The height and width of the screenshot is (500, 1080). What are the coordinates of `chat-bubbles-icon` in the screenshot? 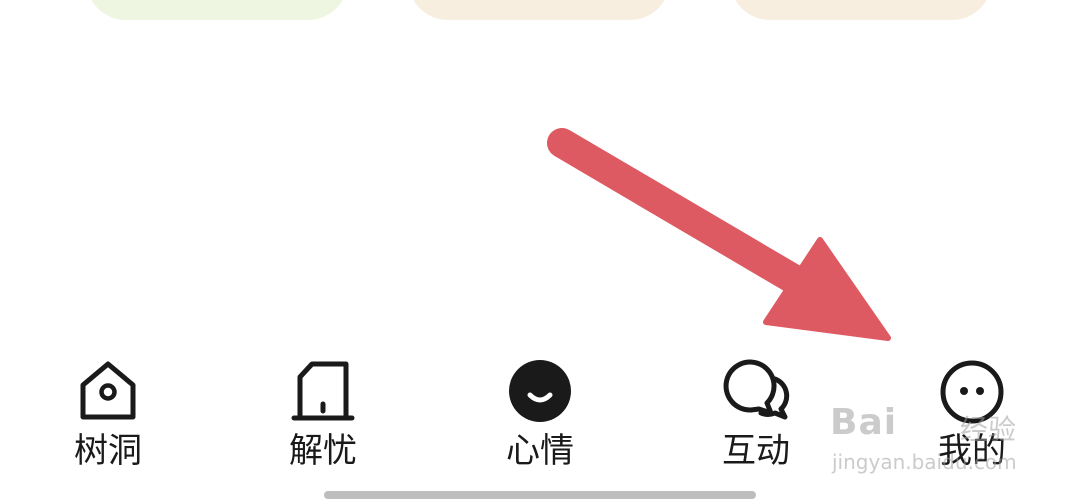 It's located at (756, 389).